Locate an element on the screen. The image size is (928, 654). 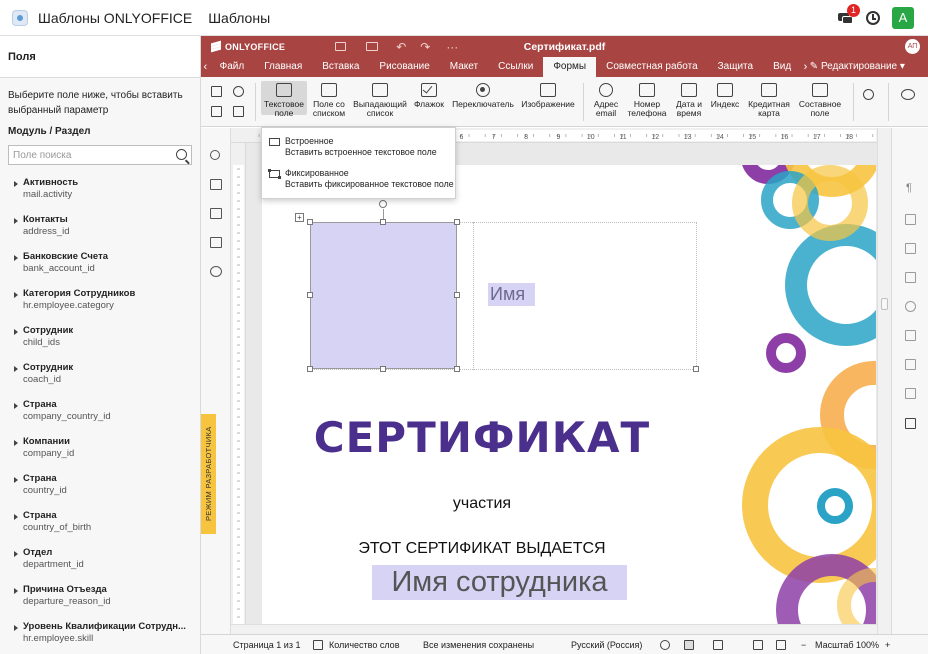
field-handle is located at coordinates (696, 369).